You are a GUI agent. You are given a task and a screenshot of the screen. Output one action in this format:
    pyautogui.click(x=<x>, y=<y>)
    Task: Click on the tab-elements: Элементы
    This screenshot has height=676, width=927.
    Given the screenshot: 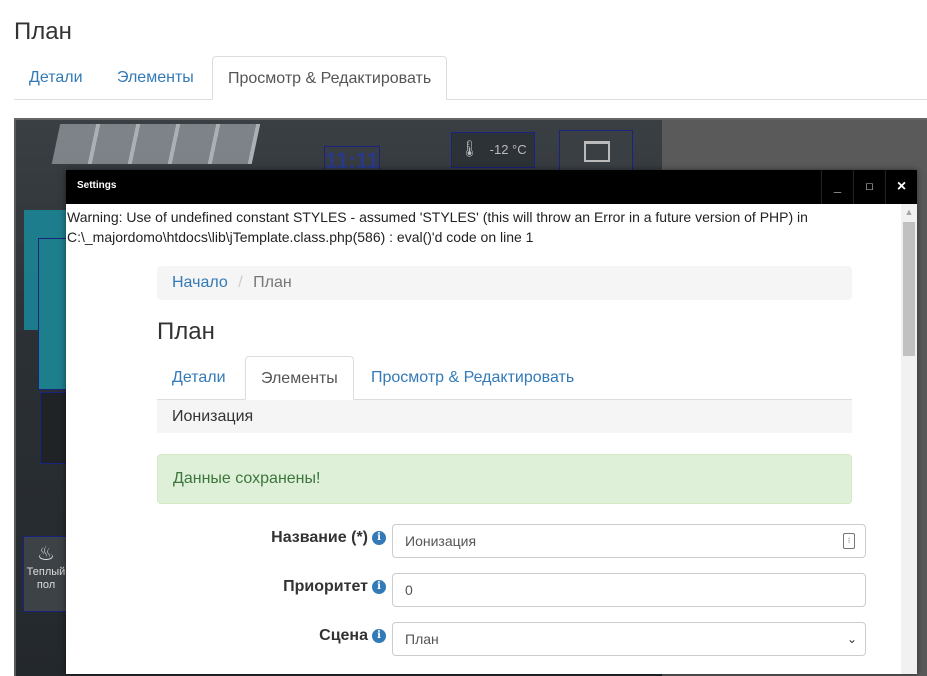 What is the action you would take?
    pyautogui.click(x=155, y=77)
    